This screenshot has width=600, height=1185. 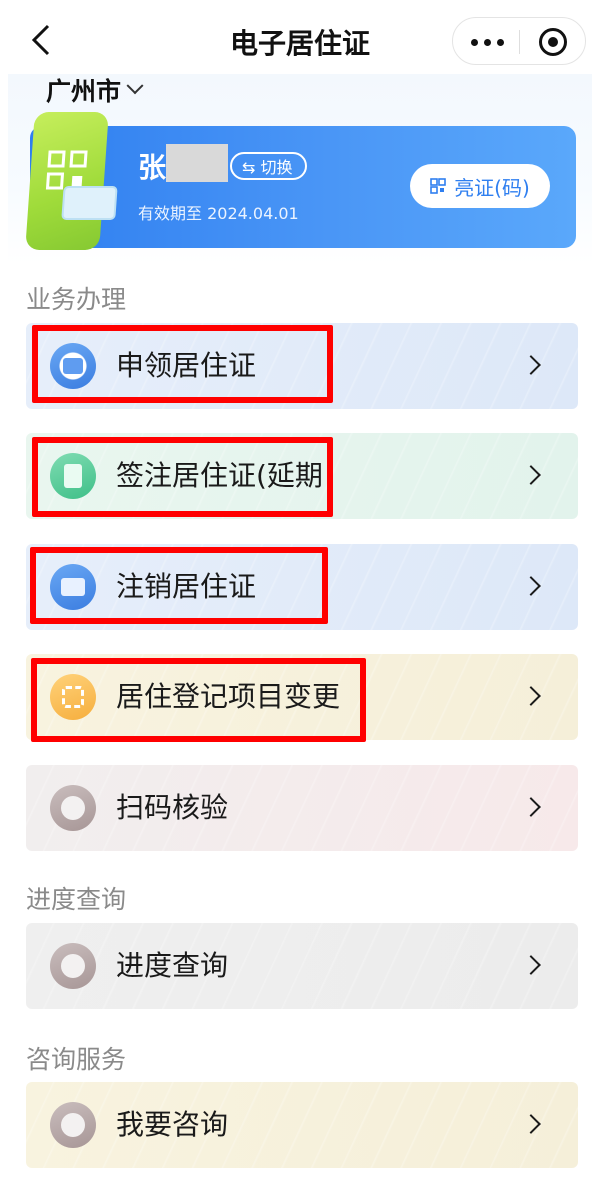 I want to click on item-label: 申领居住证, so click(x=186, y=365).